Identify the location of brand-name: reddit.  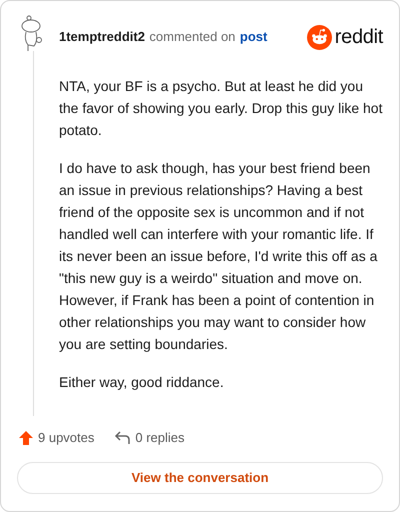
(358, 37).